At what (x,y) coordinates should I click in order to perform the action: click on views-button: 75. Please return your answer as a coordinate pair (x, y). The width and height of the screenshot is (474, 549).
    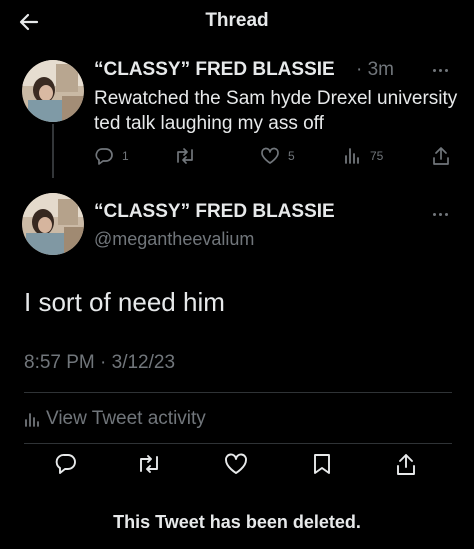
    Looking at the image, I should click on (363, 156).